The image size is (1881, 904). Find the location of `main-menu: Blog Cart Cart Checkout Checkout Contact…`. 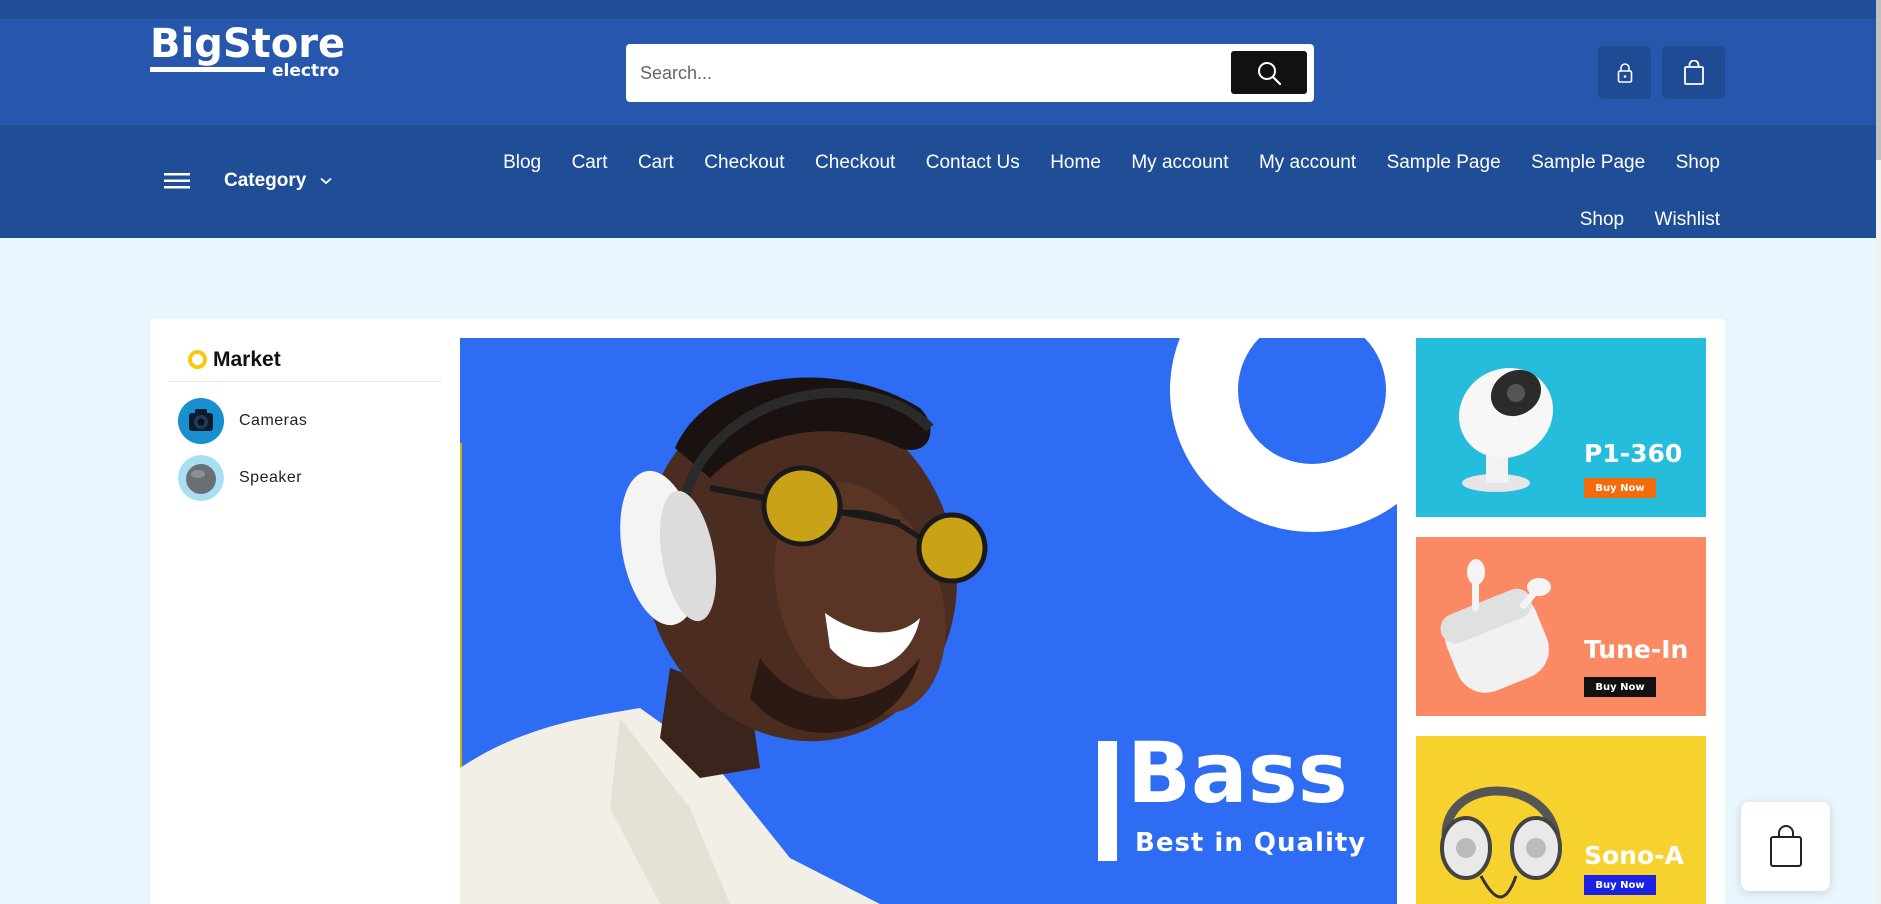

main-menu: Blog Cart Cart Checkout Checkout Contact… is located at coordinates (1095, 191).